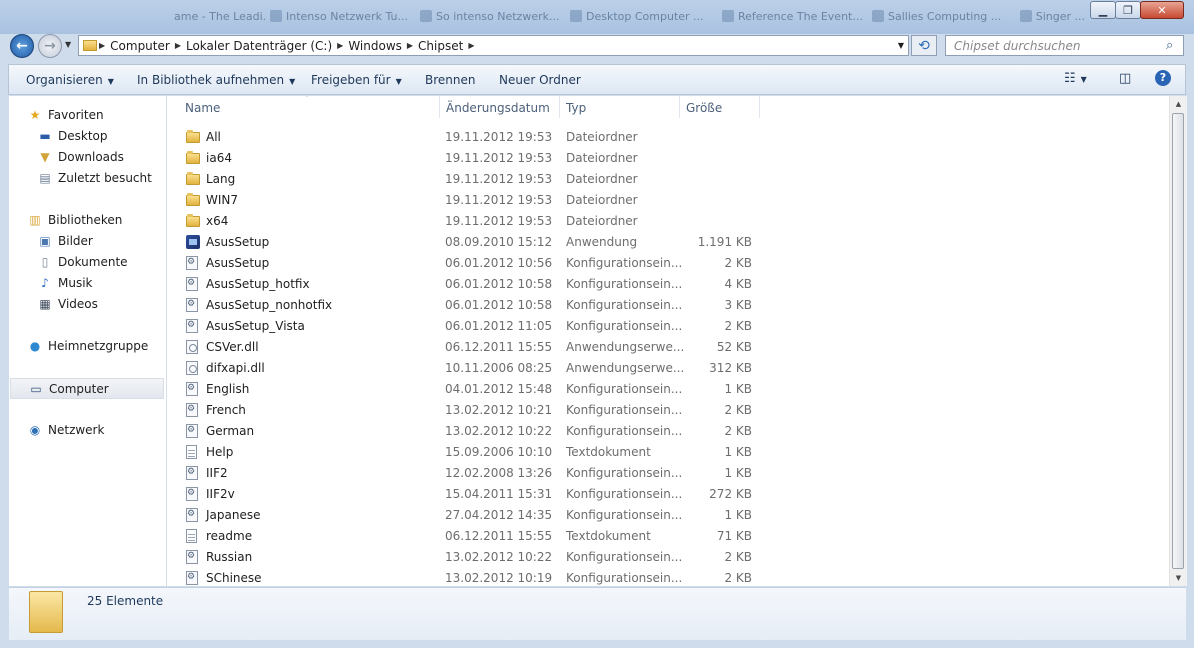  I want to click on nav-computer: ▭ Computer, so click(87, 388).